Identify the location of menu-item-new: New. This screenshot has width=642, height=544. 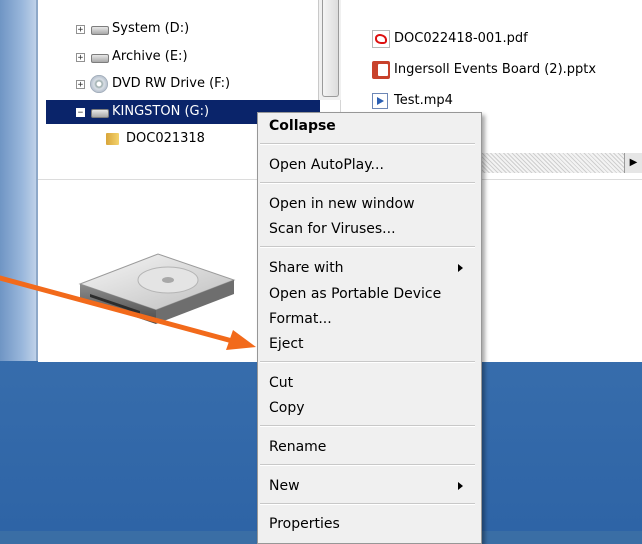
(368, 486).